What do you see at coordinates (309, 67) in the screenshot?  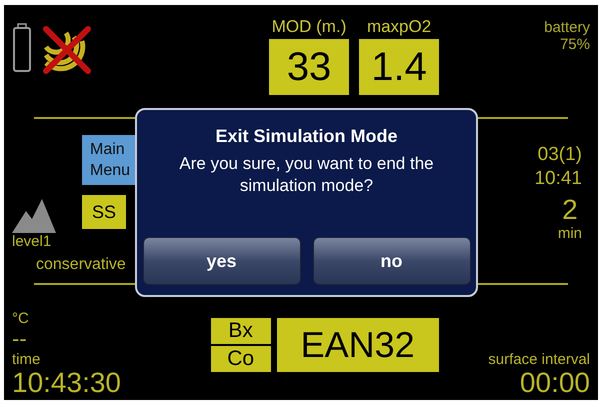 I see `limit-value: 33` at bounding box center [309, 67].